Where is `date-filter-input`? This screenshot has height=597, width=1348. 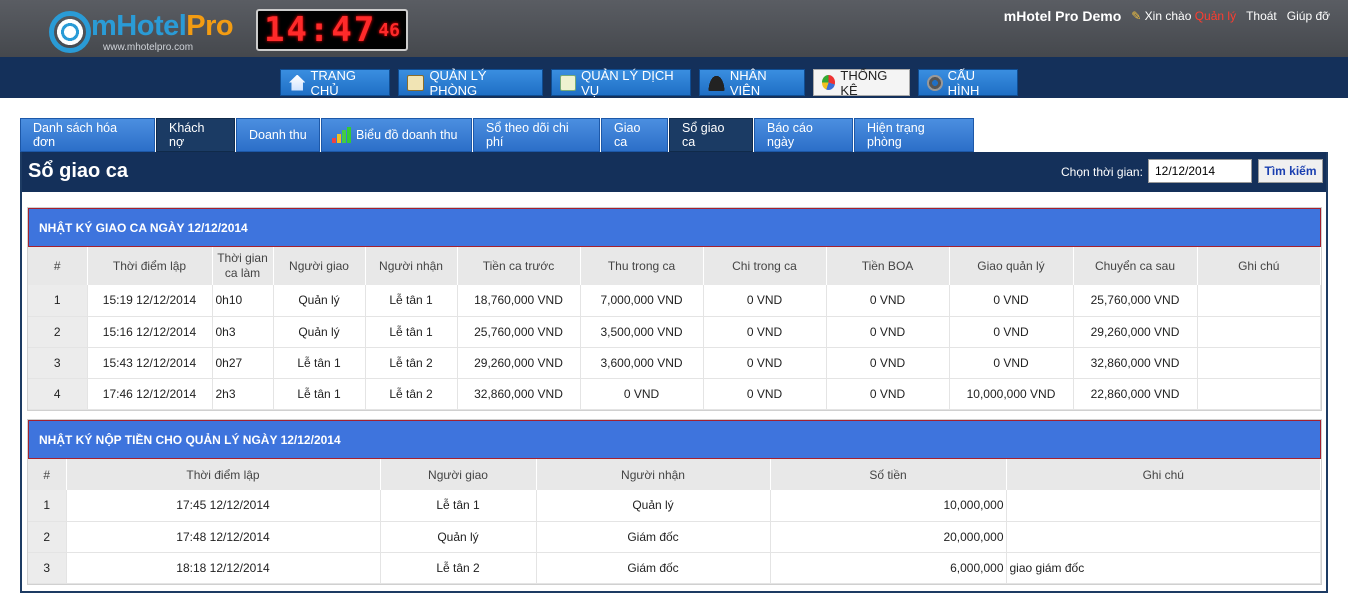
date-filter-input is located at coordinates (1200, 171).